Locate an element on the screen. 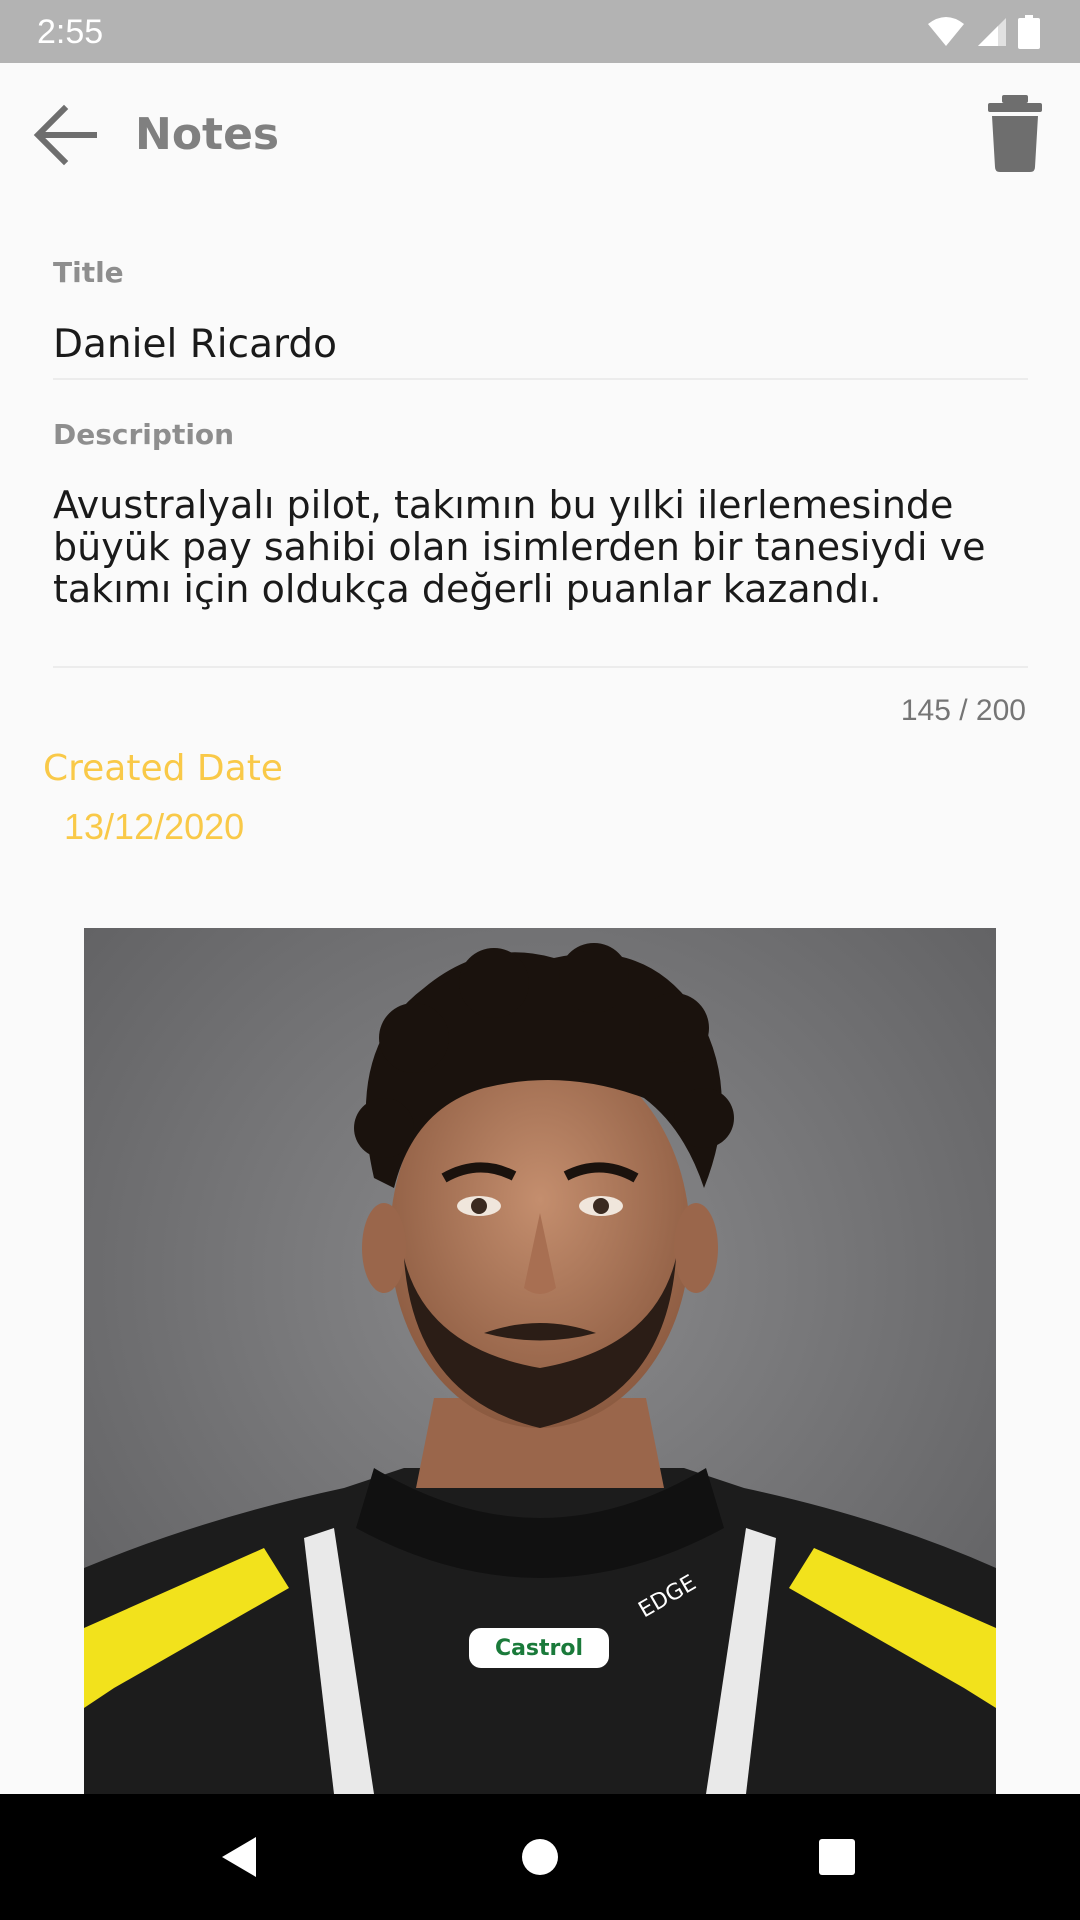  navigation-bar is located at coordinates (540, 1857).